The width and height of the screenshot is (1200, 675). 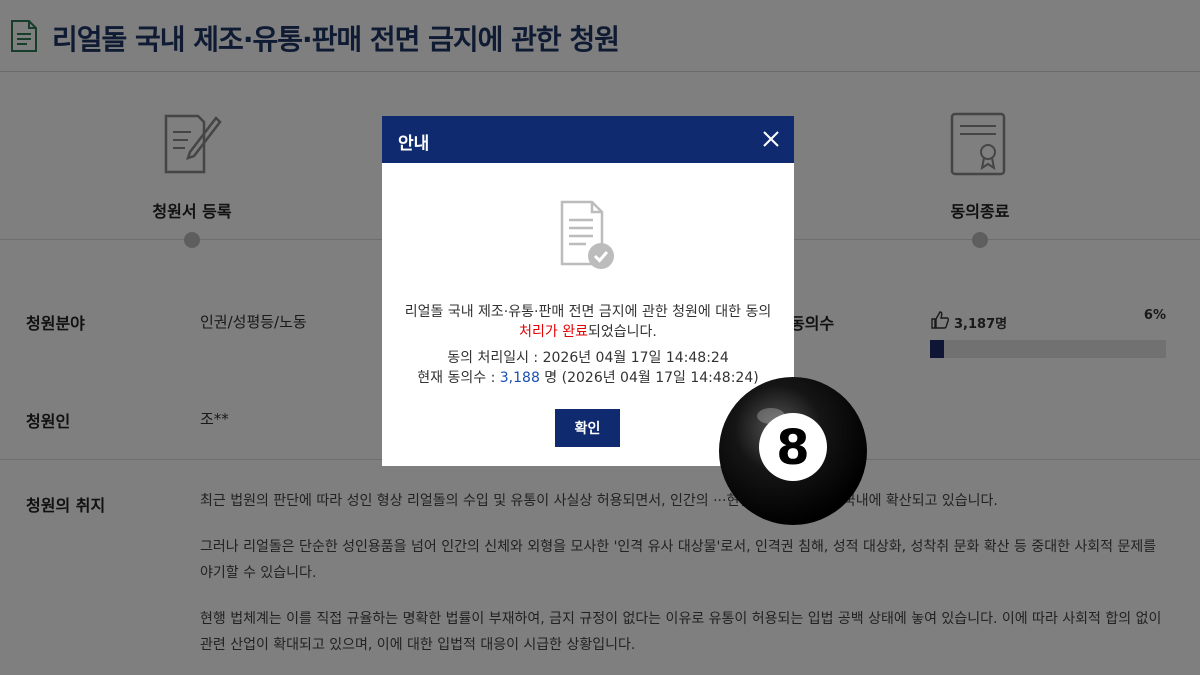 I want to click on pool-8-ball-icon: 8, so click(x=793, y=451).